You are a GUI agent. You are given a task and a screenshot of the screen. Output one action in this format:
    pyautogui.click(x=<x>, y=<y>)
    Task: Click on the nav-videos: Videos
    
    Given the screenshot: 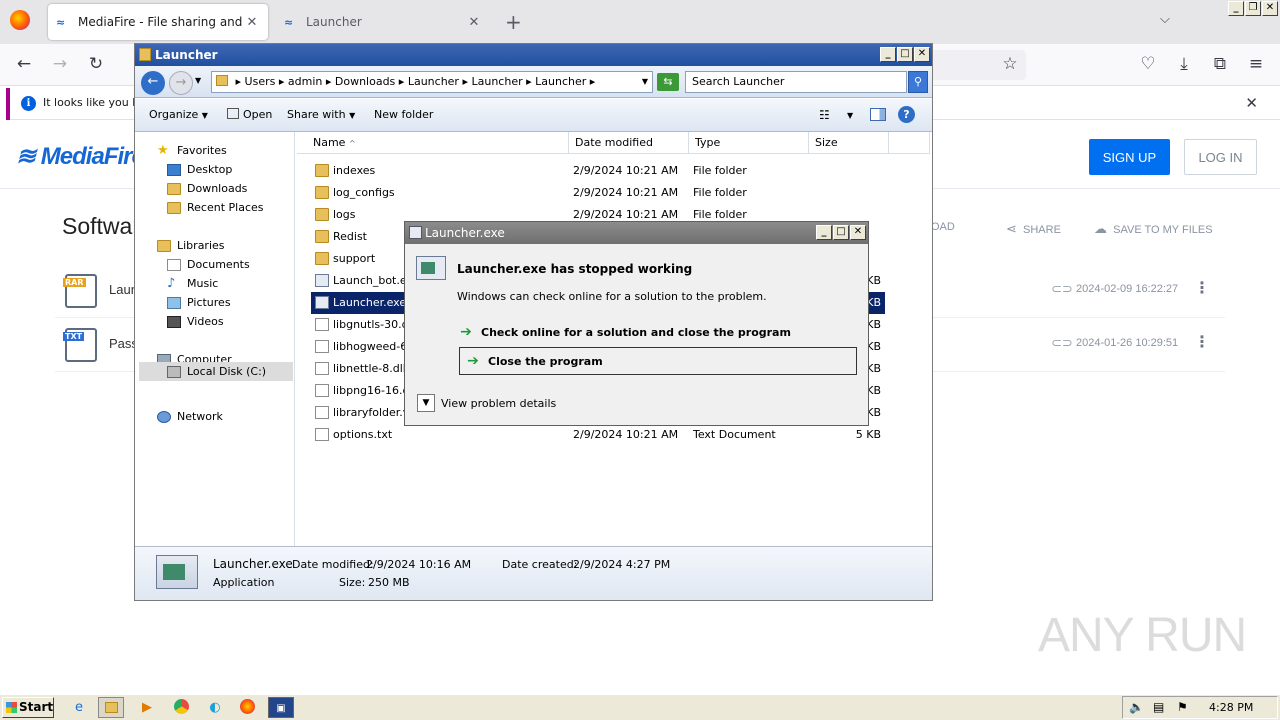 What is the action you would take?
    pyautogui.click(x=195, y=321)
    